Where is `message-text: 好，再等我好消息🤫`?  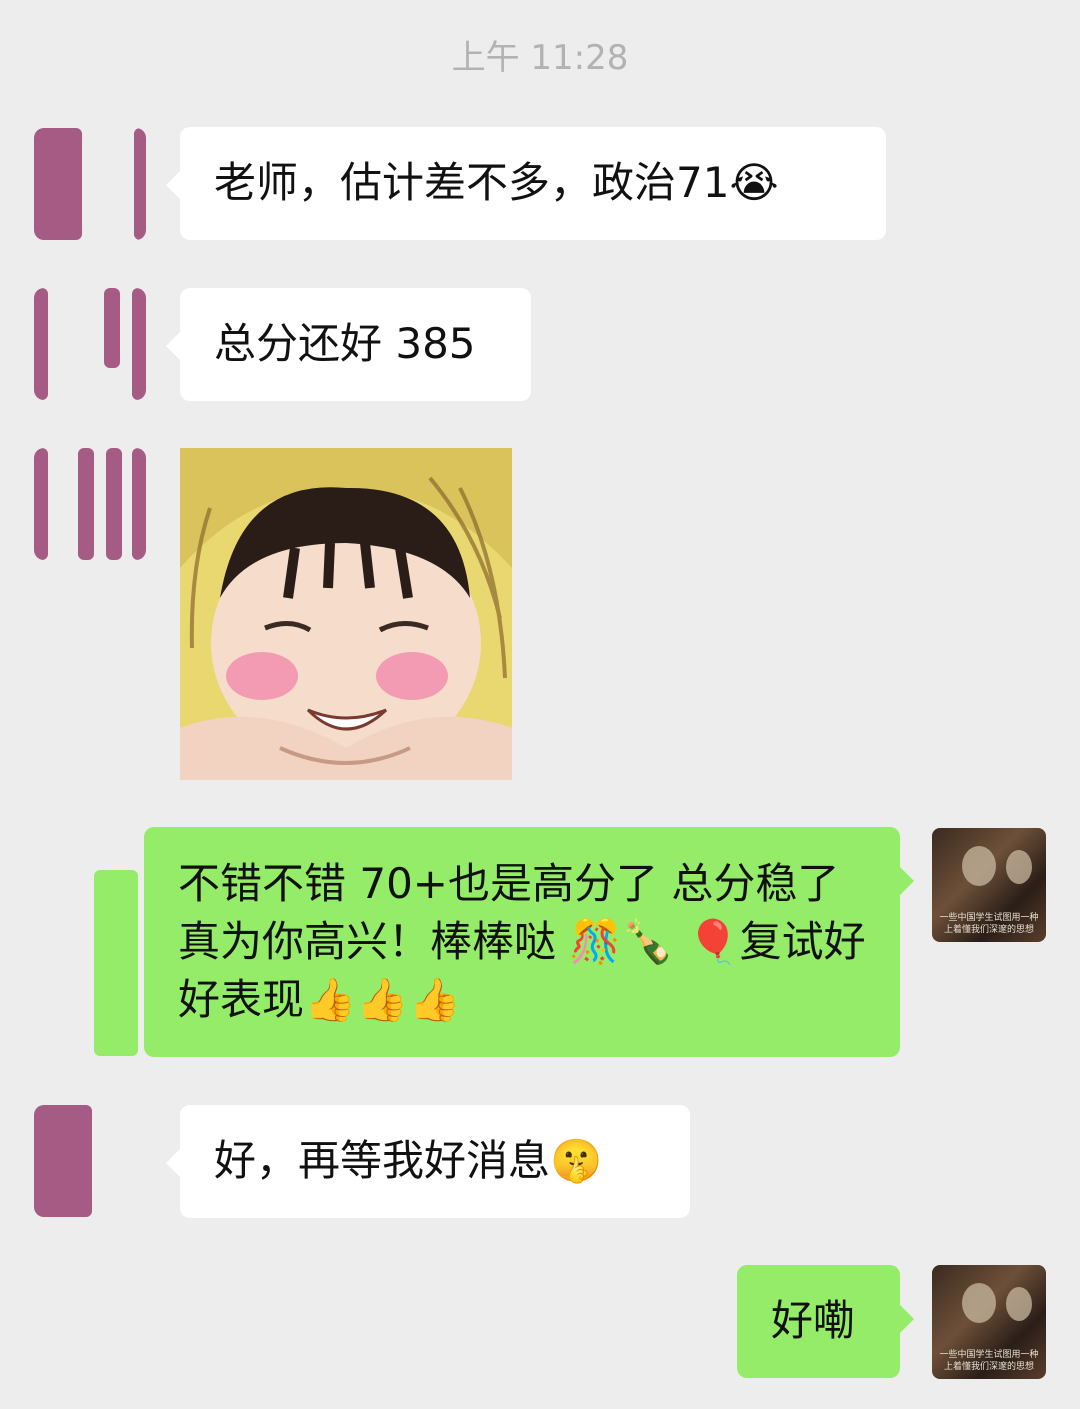
message-text: 好，再等我好消息🤫 is located at coordinates (408, 1160).